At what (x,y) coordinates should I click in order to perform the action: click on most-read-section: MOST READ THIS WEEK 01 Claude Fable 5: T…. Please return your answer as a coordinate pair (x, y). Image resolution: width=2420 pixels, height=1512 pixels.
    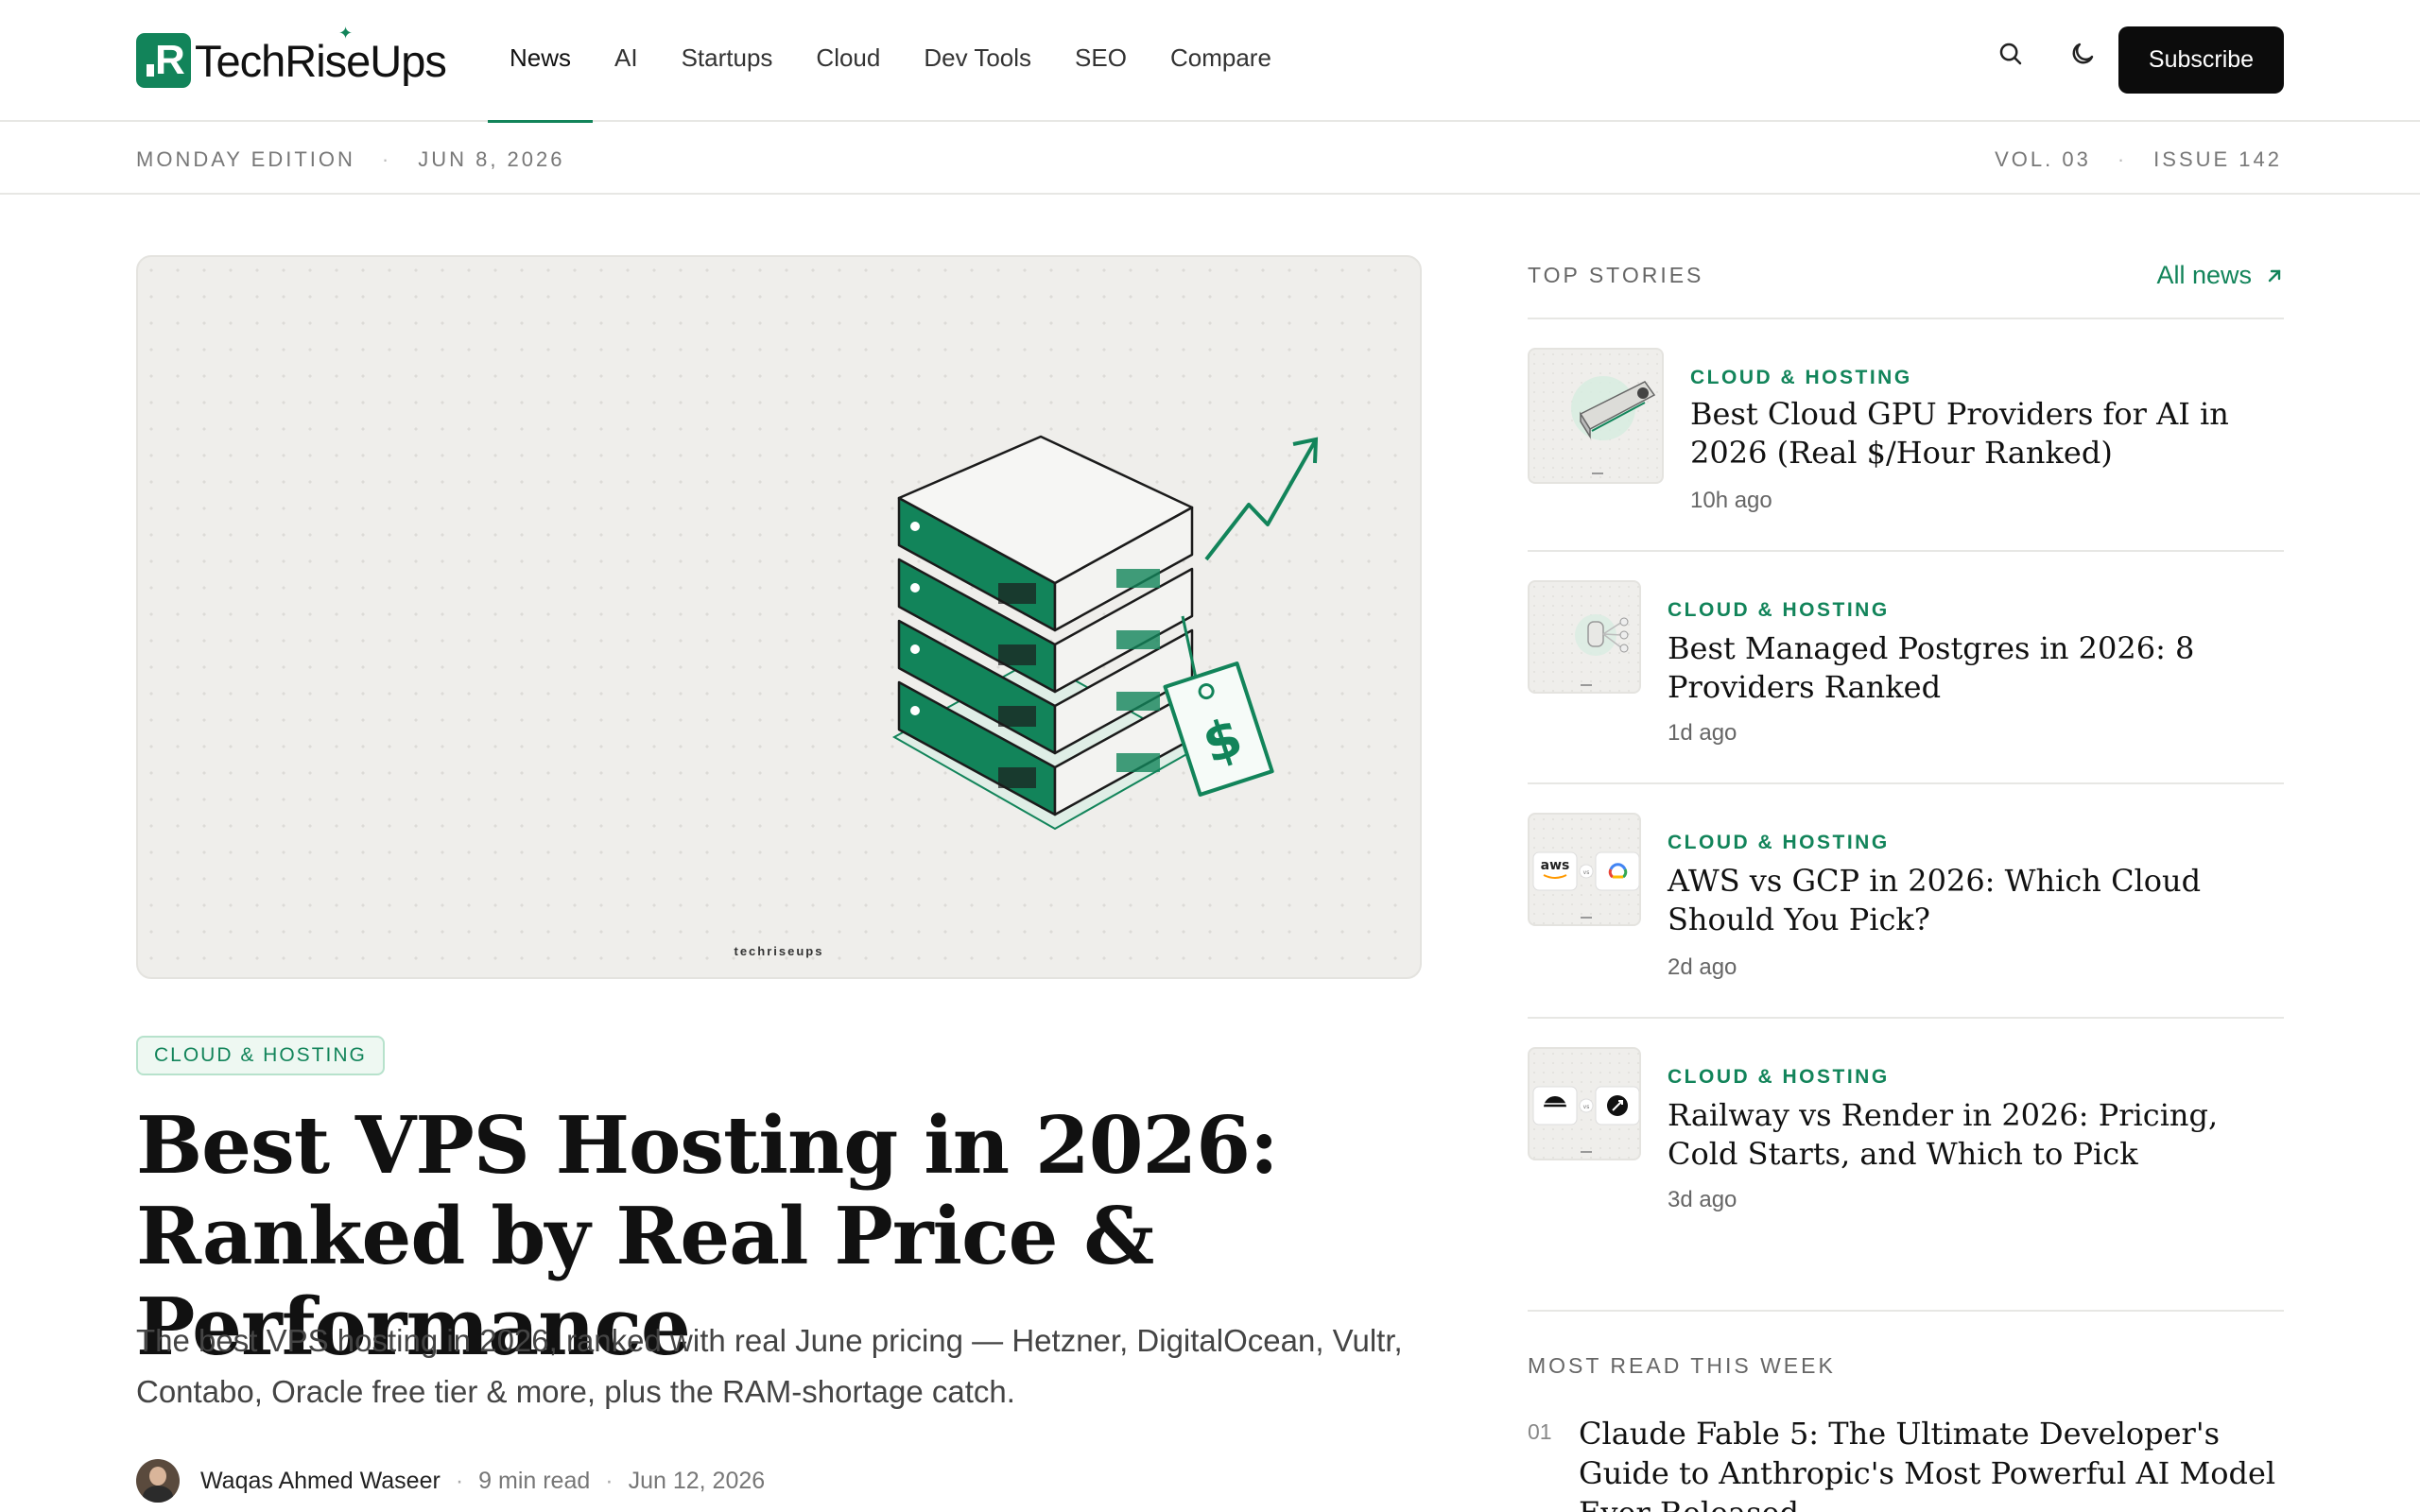
    Looking at the image, I should click on (1906, 1411).